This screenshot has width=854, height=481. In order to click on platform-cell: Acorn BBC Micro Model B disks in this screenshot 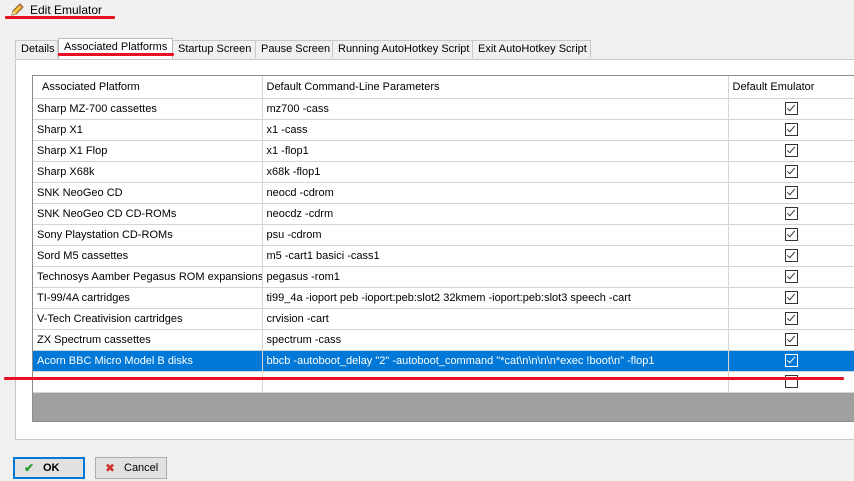, I will do `click(148, 361)`.